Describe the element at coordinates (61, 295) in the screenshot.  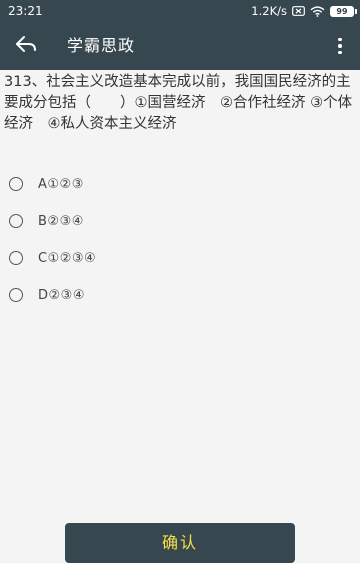
I see `option-label: D②③④` at that location.